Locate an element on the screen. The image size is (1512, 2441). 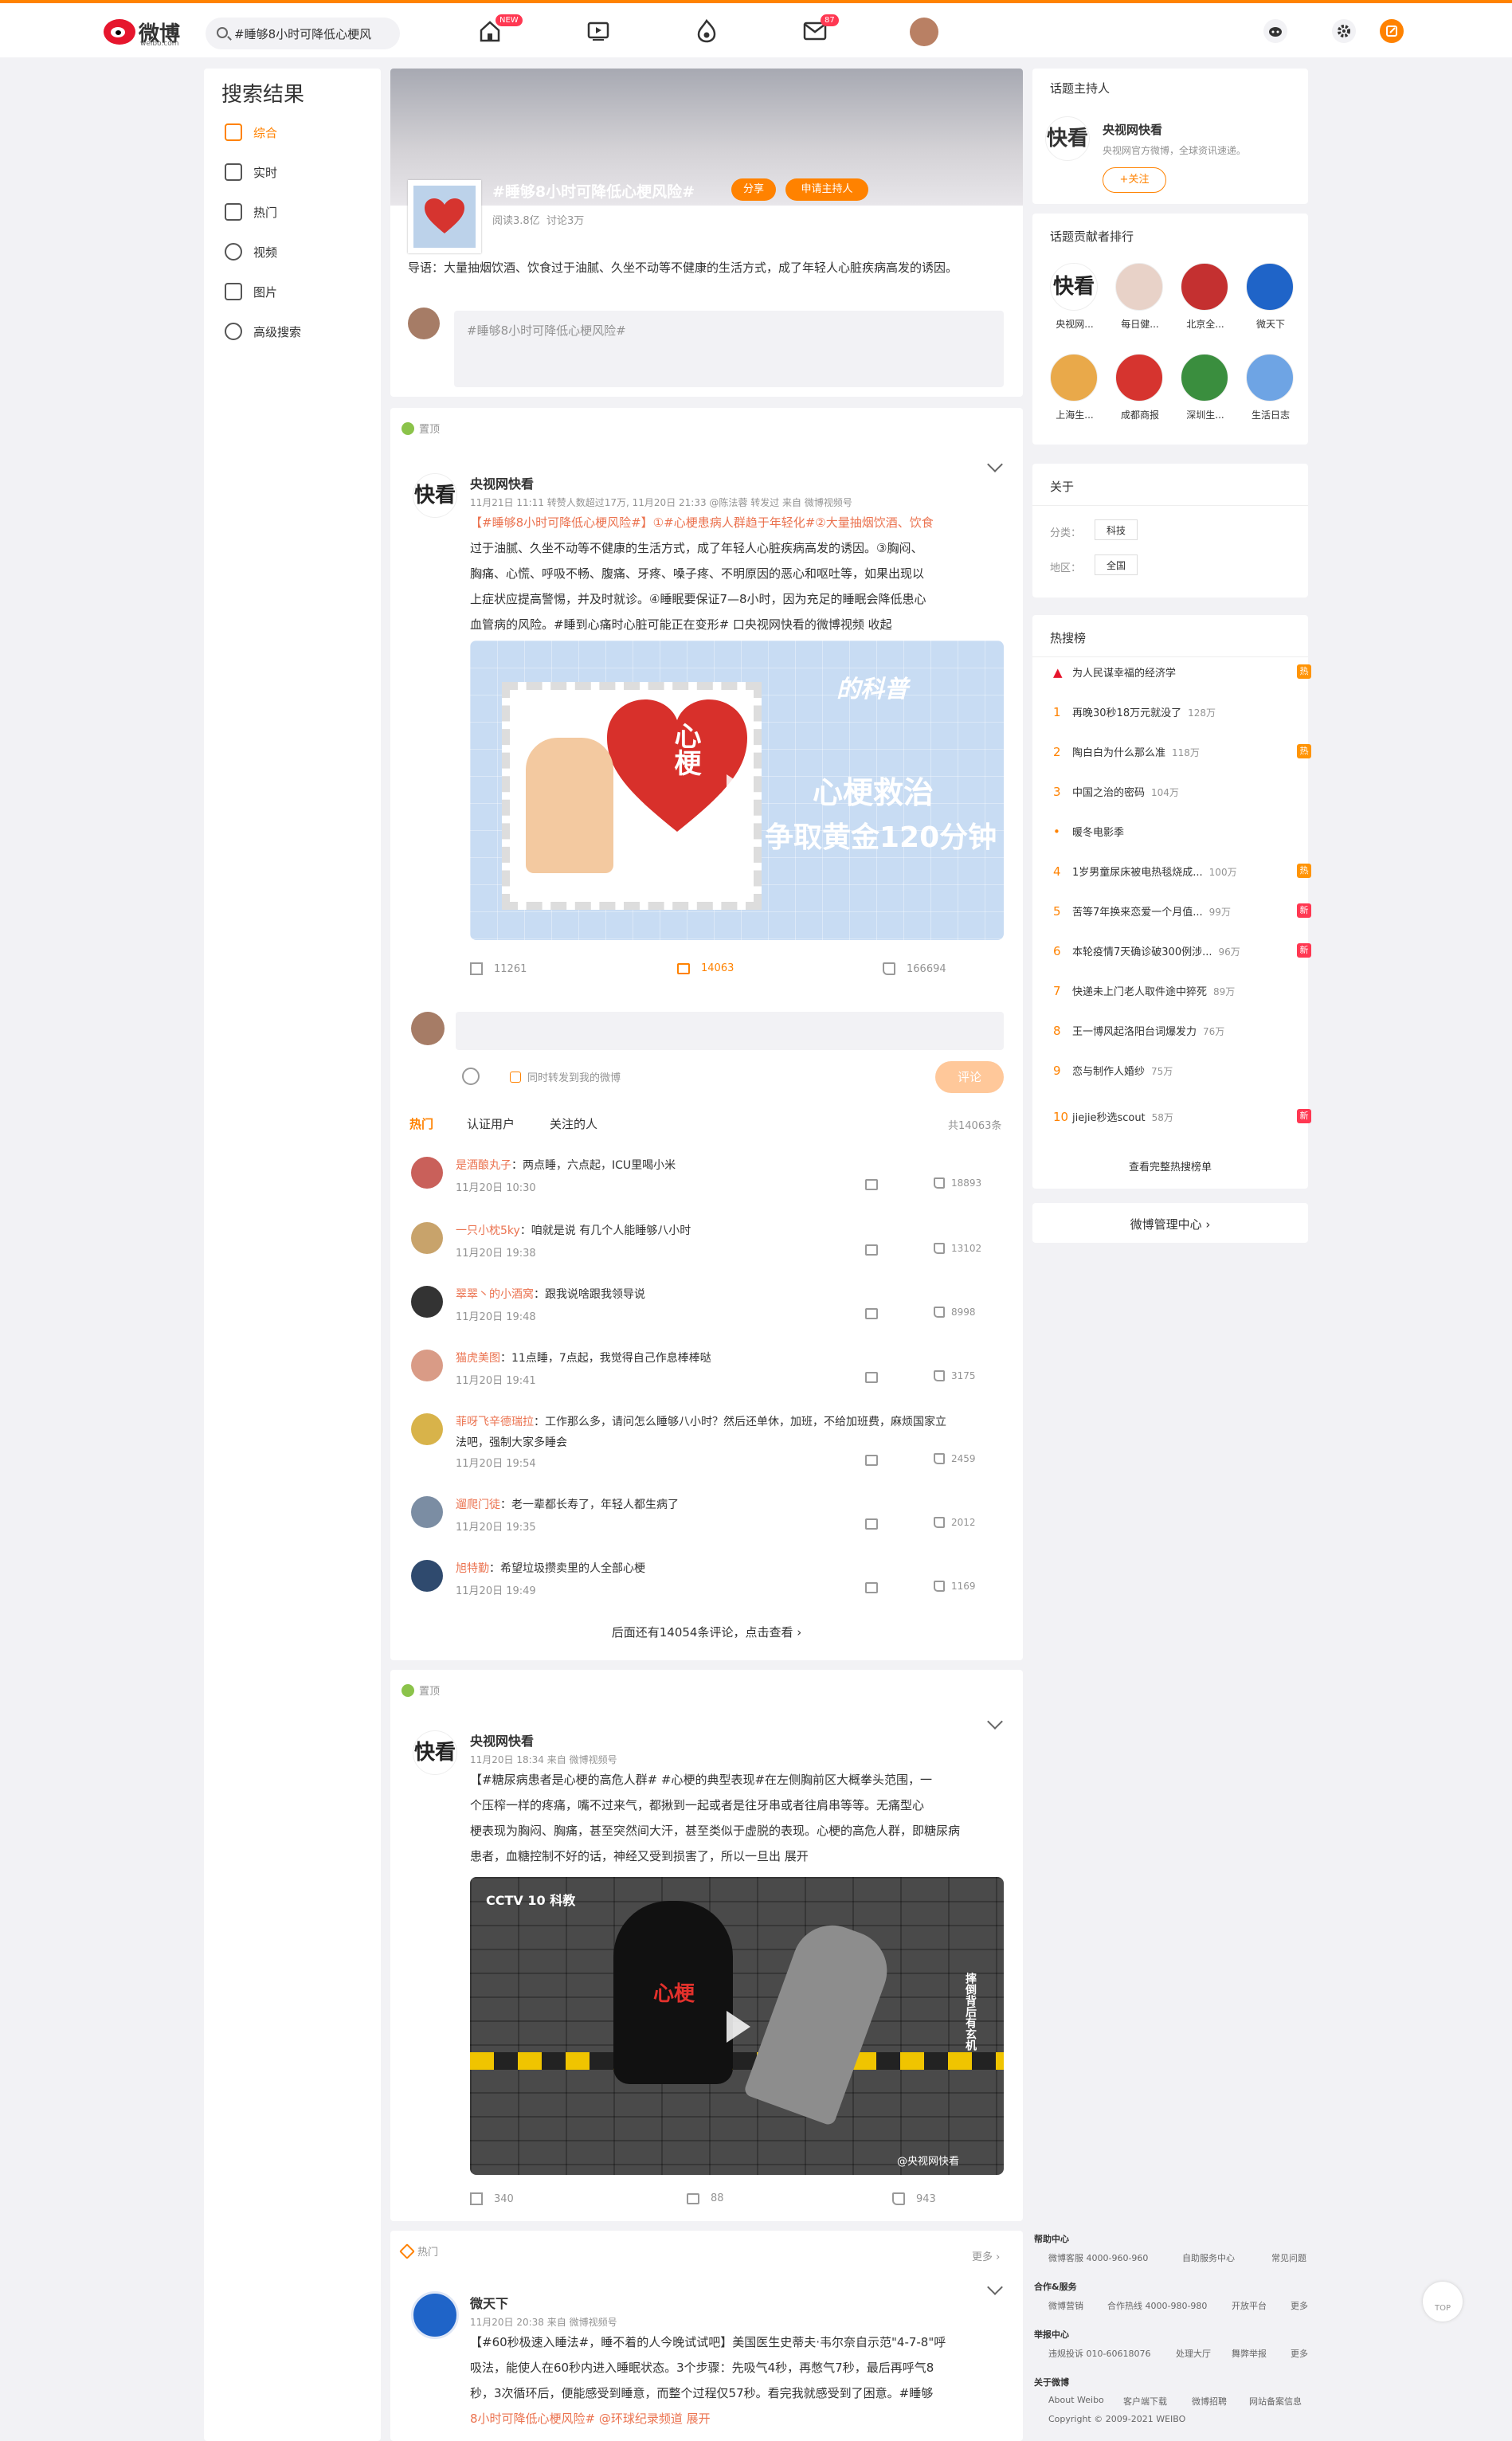
search-box is located at coordinates (303, 34).